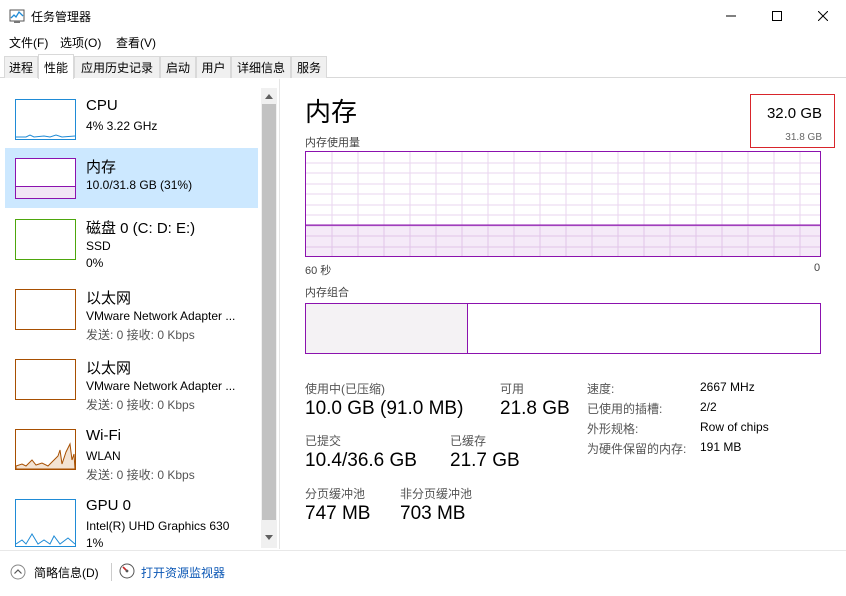 This screenshot has width=846, height=596. Describe the element at coordinates (261, 67) in the screenshot. I see `tab-details: 详细信息` at that location.